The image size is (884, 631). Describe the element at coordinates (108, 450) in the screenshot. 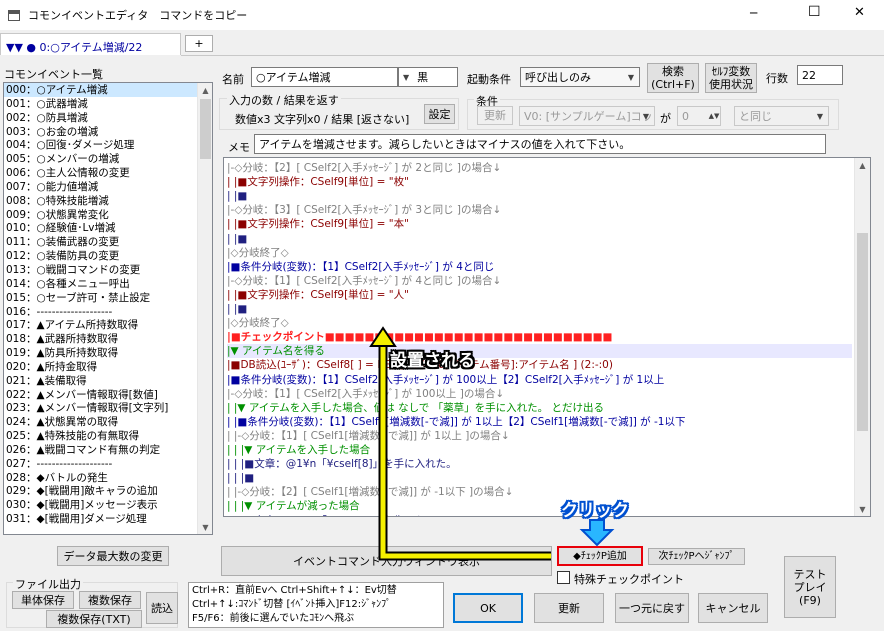

I see `event-list-item: 026：▲戦闘コマンド有無の判定` at that location.